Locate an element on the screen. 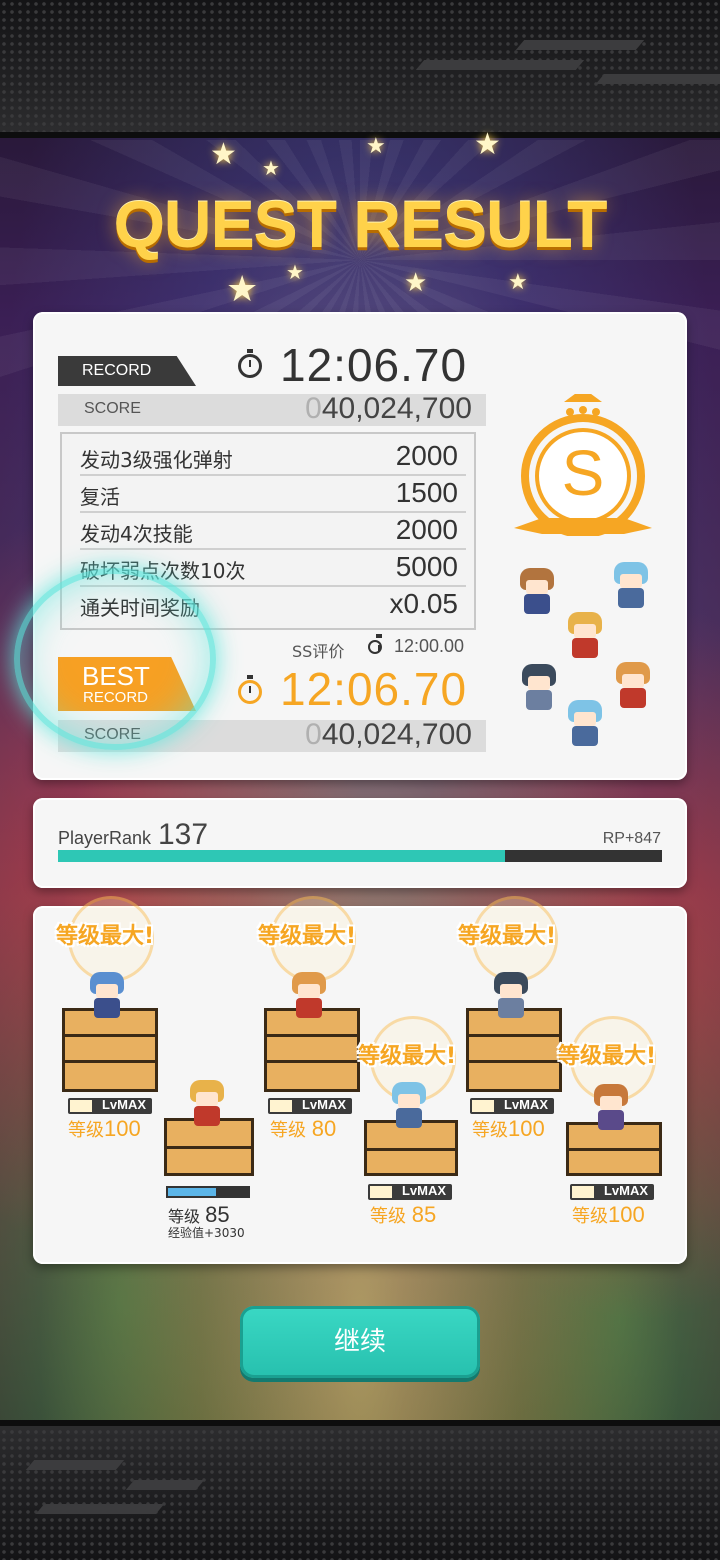 This screenshot has width=720, height=1560. member-level: 等级 80 is located at coordinates (303, 1128).